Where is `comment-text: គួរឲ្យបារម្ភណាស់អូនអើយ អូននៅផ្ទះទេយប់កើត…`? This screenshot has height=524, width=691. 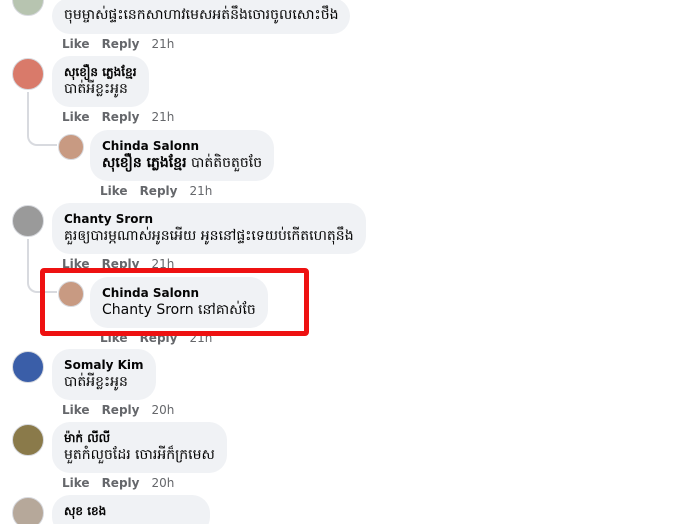 comment-text: គួរឲ្យបារម្ភណាស់អូនអើយ អូននៅផ្ទះទេយប់កើត… is located at coordinates (209, 236).